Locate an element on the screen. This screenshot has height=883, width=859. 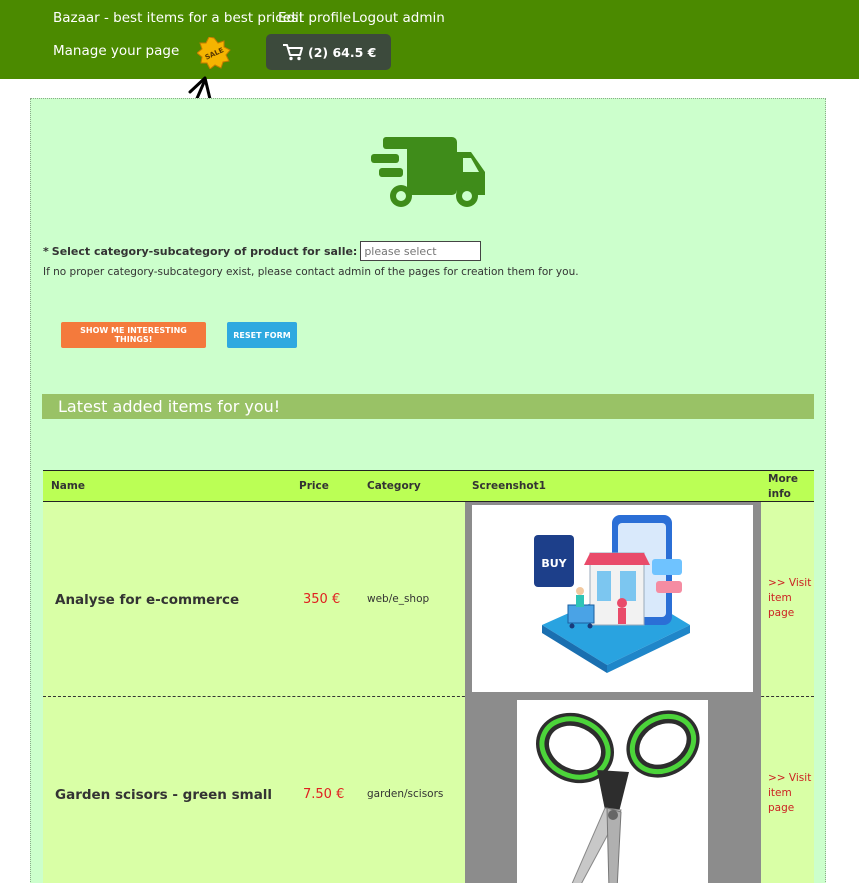
sale-badge-icon: SALE is located at coordinates (214, 53).